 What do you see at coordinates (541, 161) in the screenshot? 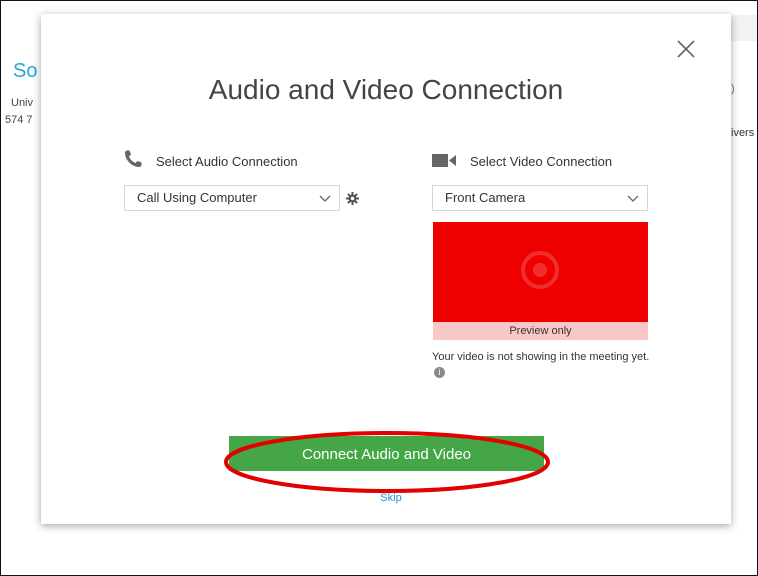
I see `video-section-label: Select Video Connection` at bounding box center [541, 161].